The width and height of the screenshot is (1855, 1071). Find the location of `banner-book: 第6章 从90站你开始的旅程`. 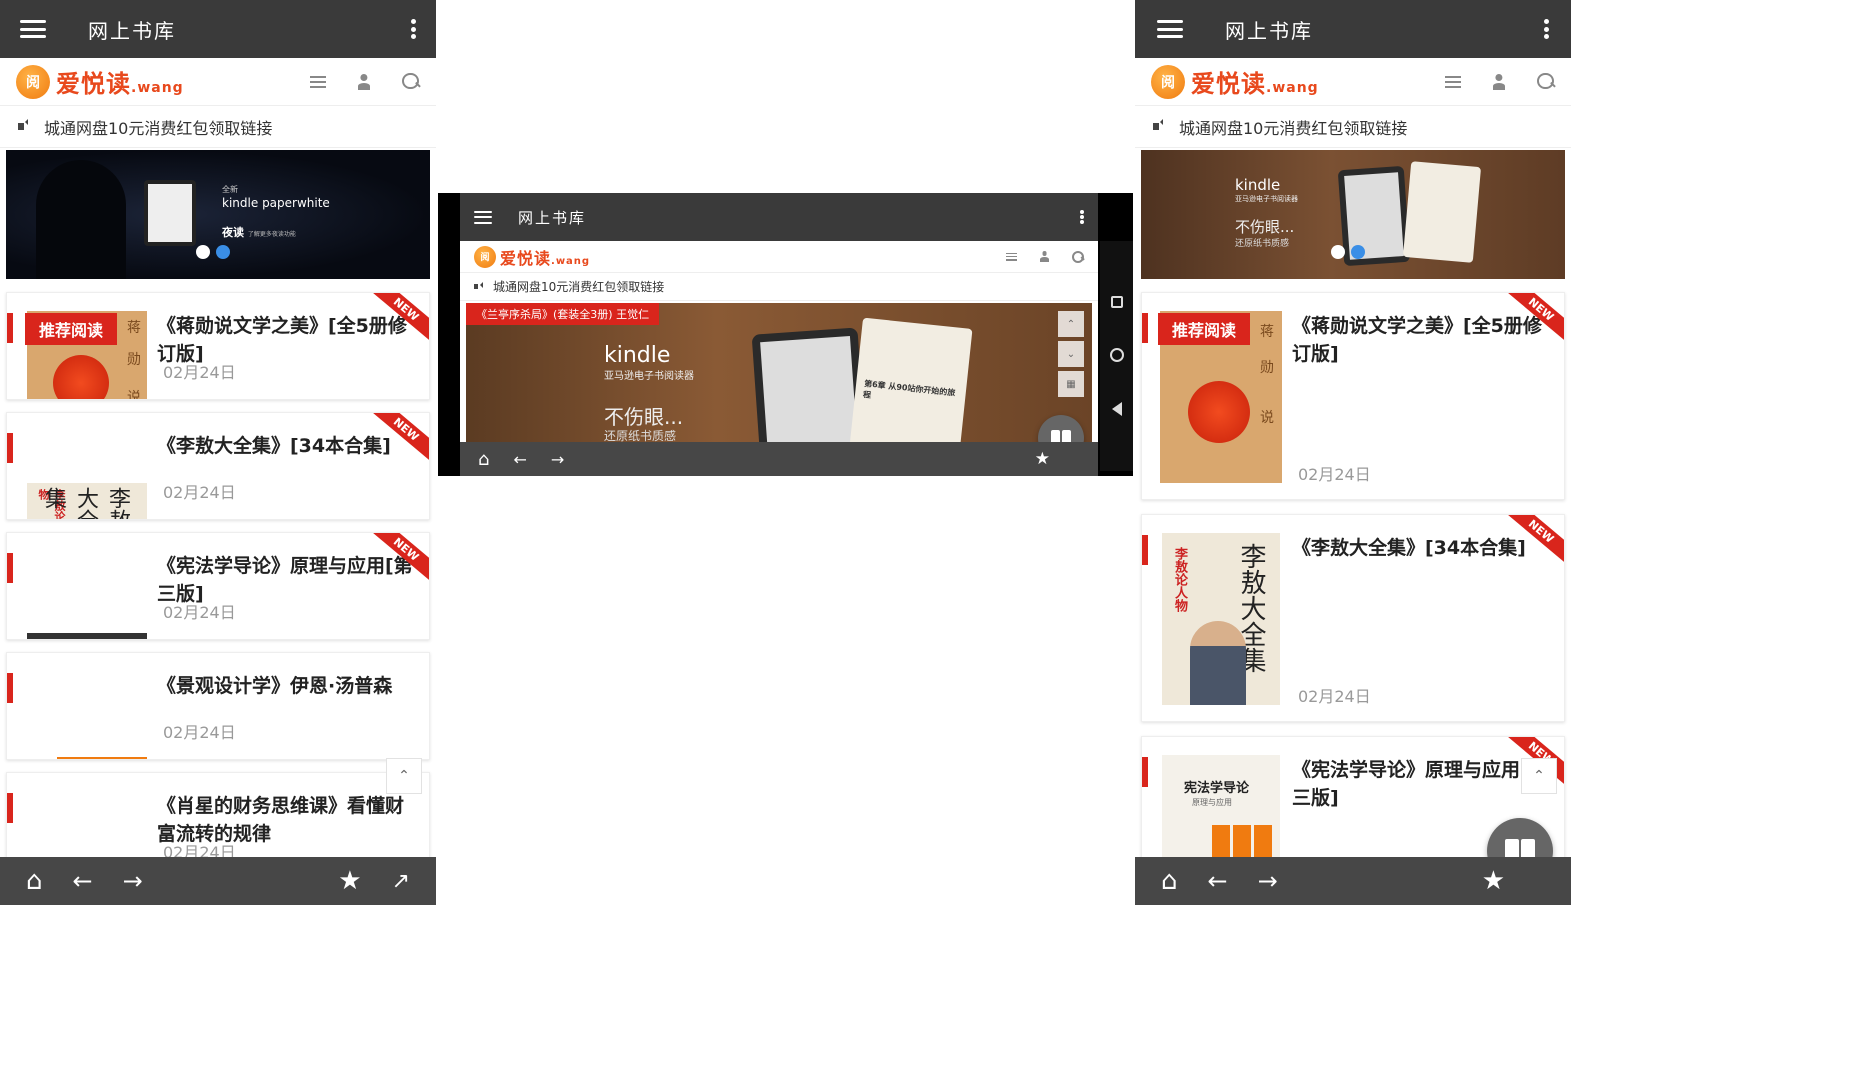

banner-book: 第6章 从90站你开始的旅程 is located at coordinates (911, 380).